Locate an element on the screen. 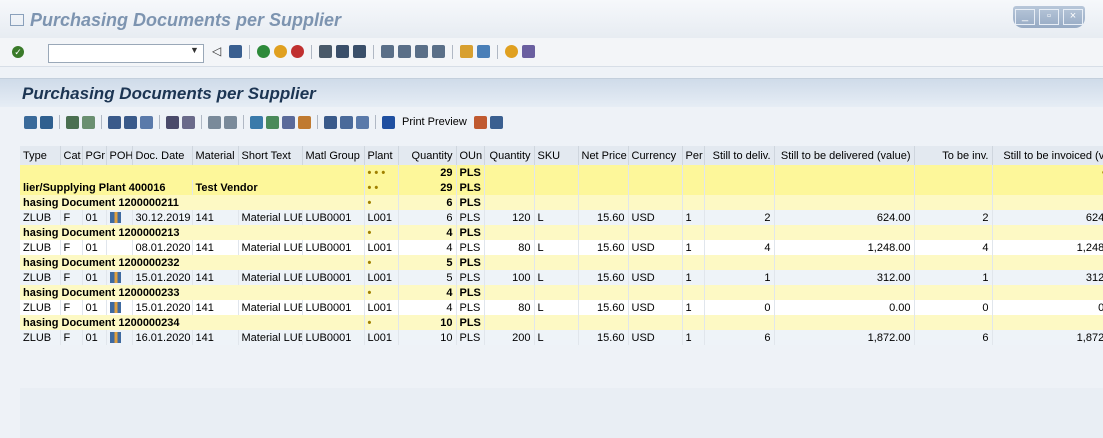  save-layout-icon is located at coordinates (362, 122).